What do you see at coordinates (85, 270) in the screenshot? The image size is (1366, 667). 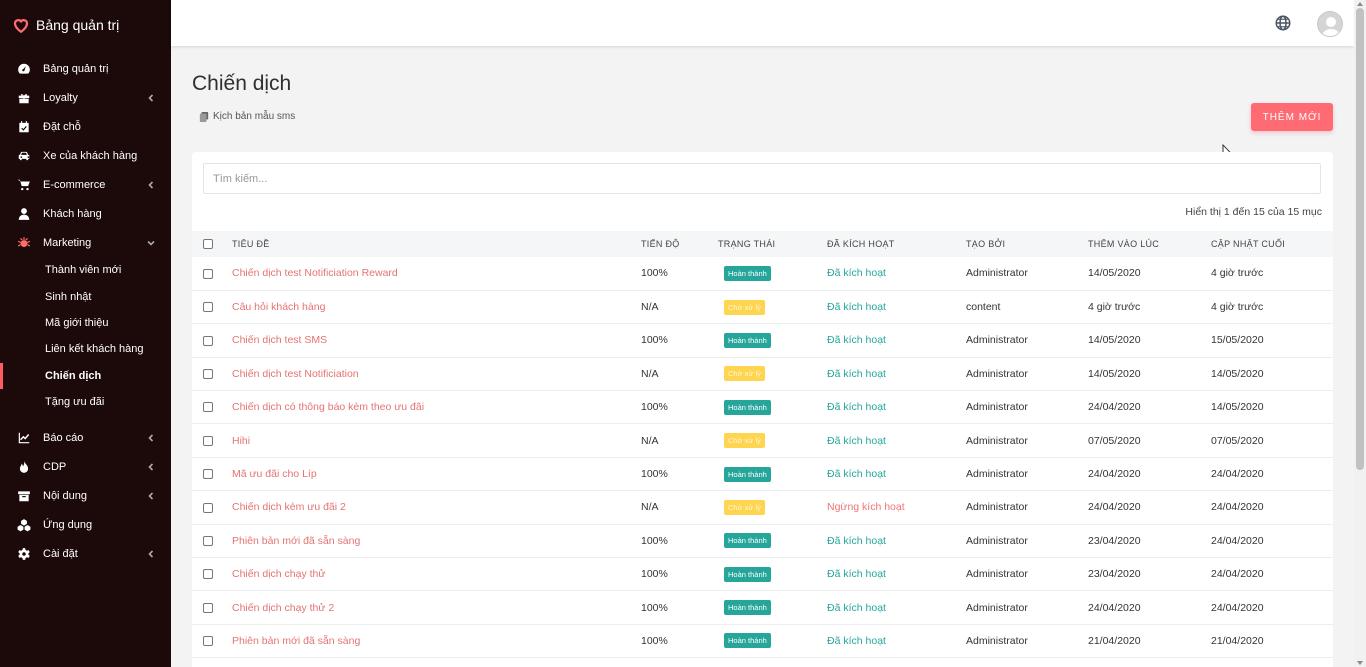 I see `sidebar-subitem-thanh-vien-moi: Thành viên mới` at bounding box center [85, 270].